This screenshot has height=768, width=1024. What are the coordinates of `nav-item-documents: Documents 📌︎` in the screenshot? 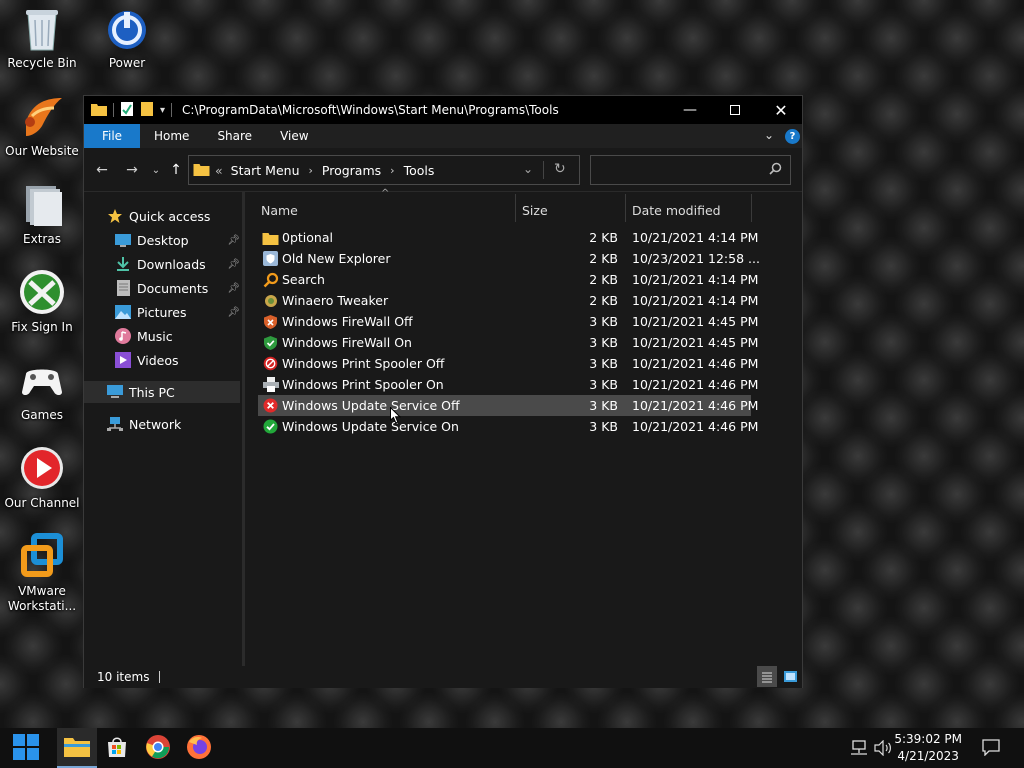 It's located at (162, 288).